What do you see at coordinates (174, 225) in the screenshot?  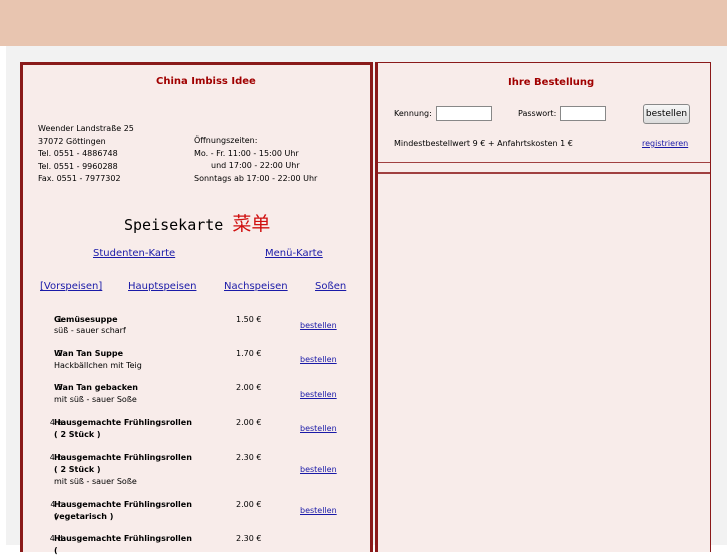 I see `menu-heading-text: Speisekarte` at bounding box center [174, 225].